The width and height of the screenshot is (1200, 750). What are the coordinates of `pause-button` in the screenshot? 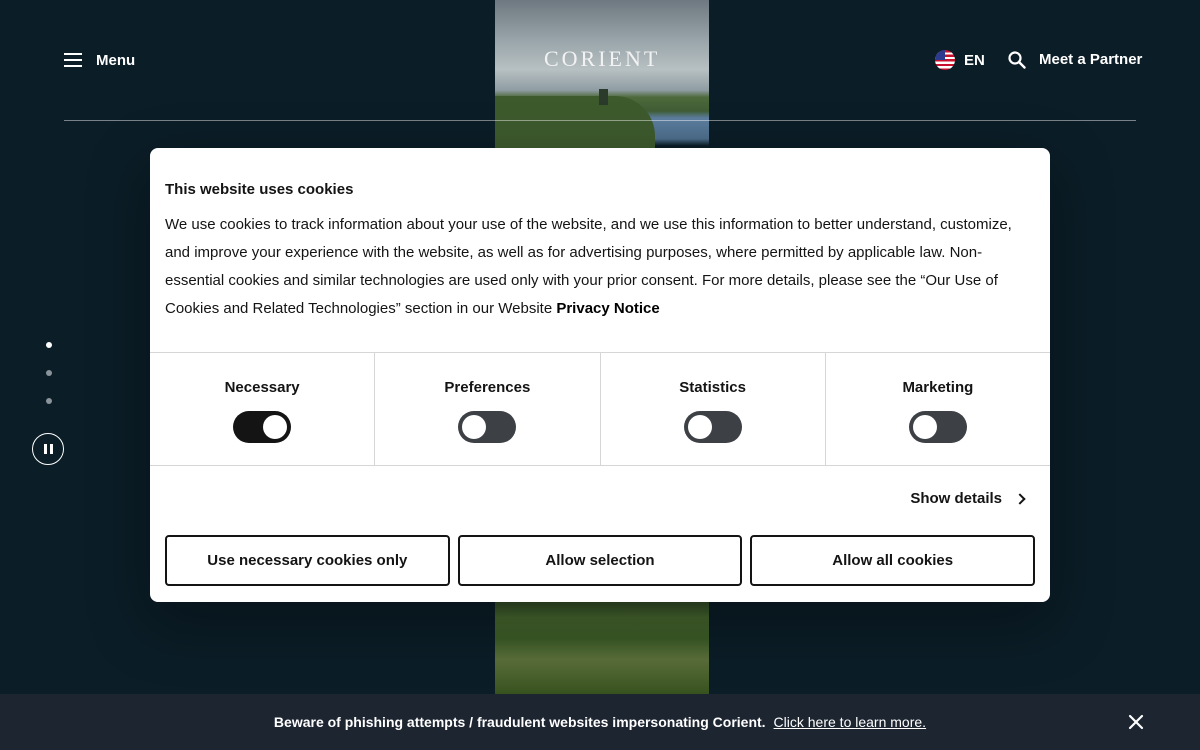 It's located at (48, 449).